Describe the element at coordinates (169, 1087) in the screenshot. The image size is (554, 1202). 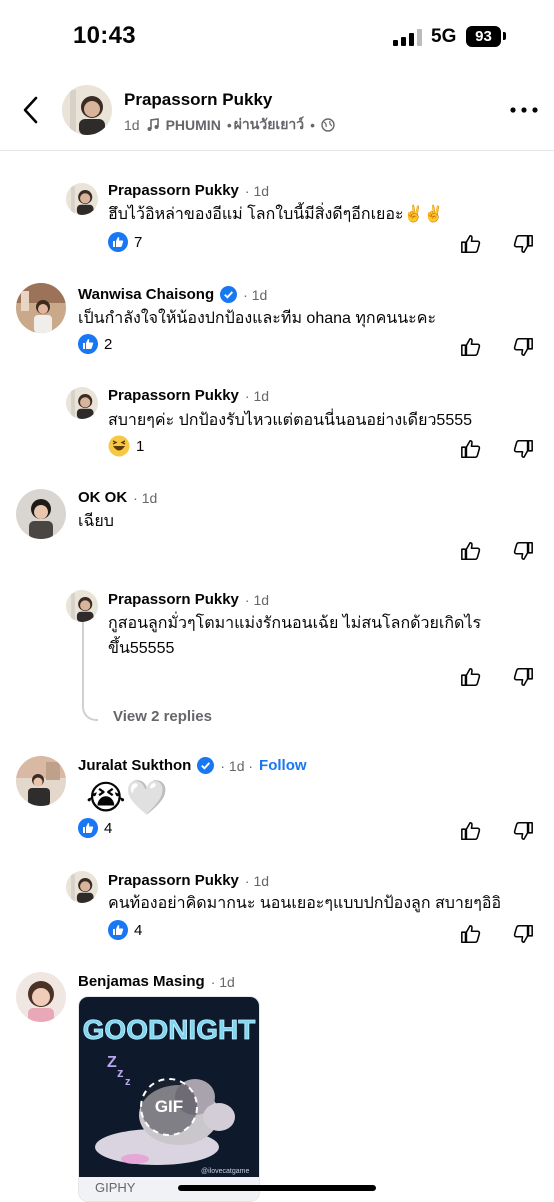
I see `gif-image: GOODNIGHT Z z z @ilovecatgame GIF` at that location.